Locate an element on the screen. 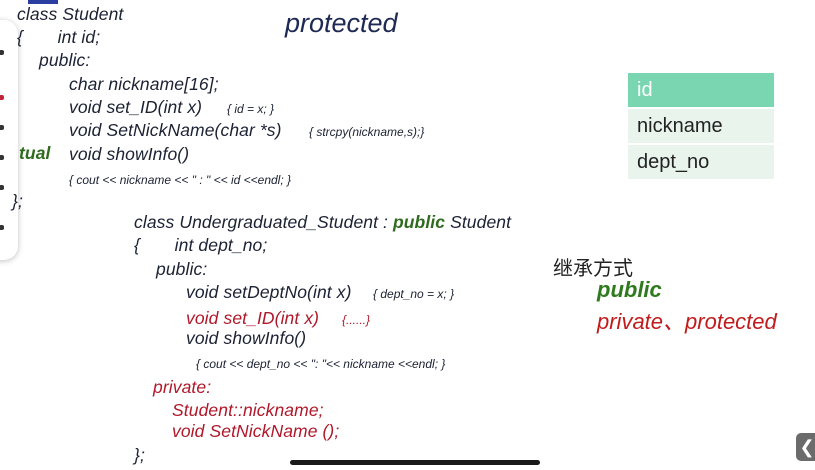 This screenshot has height=470, width=815. close-toolbar-icon is located at coordinates (2, 227).